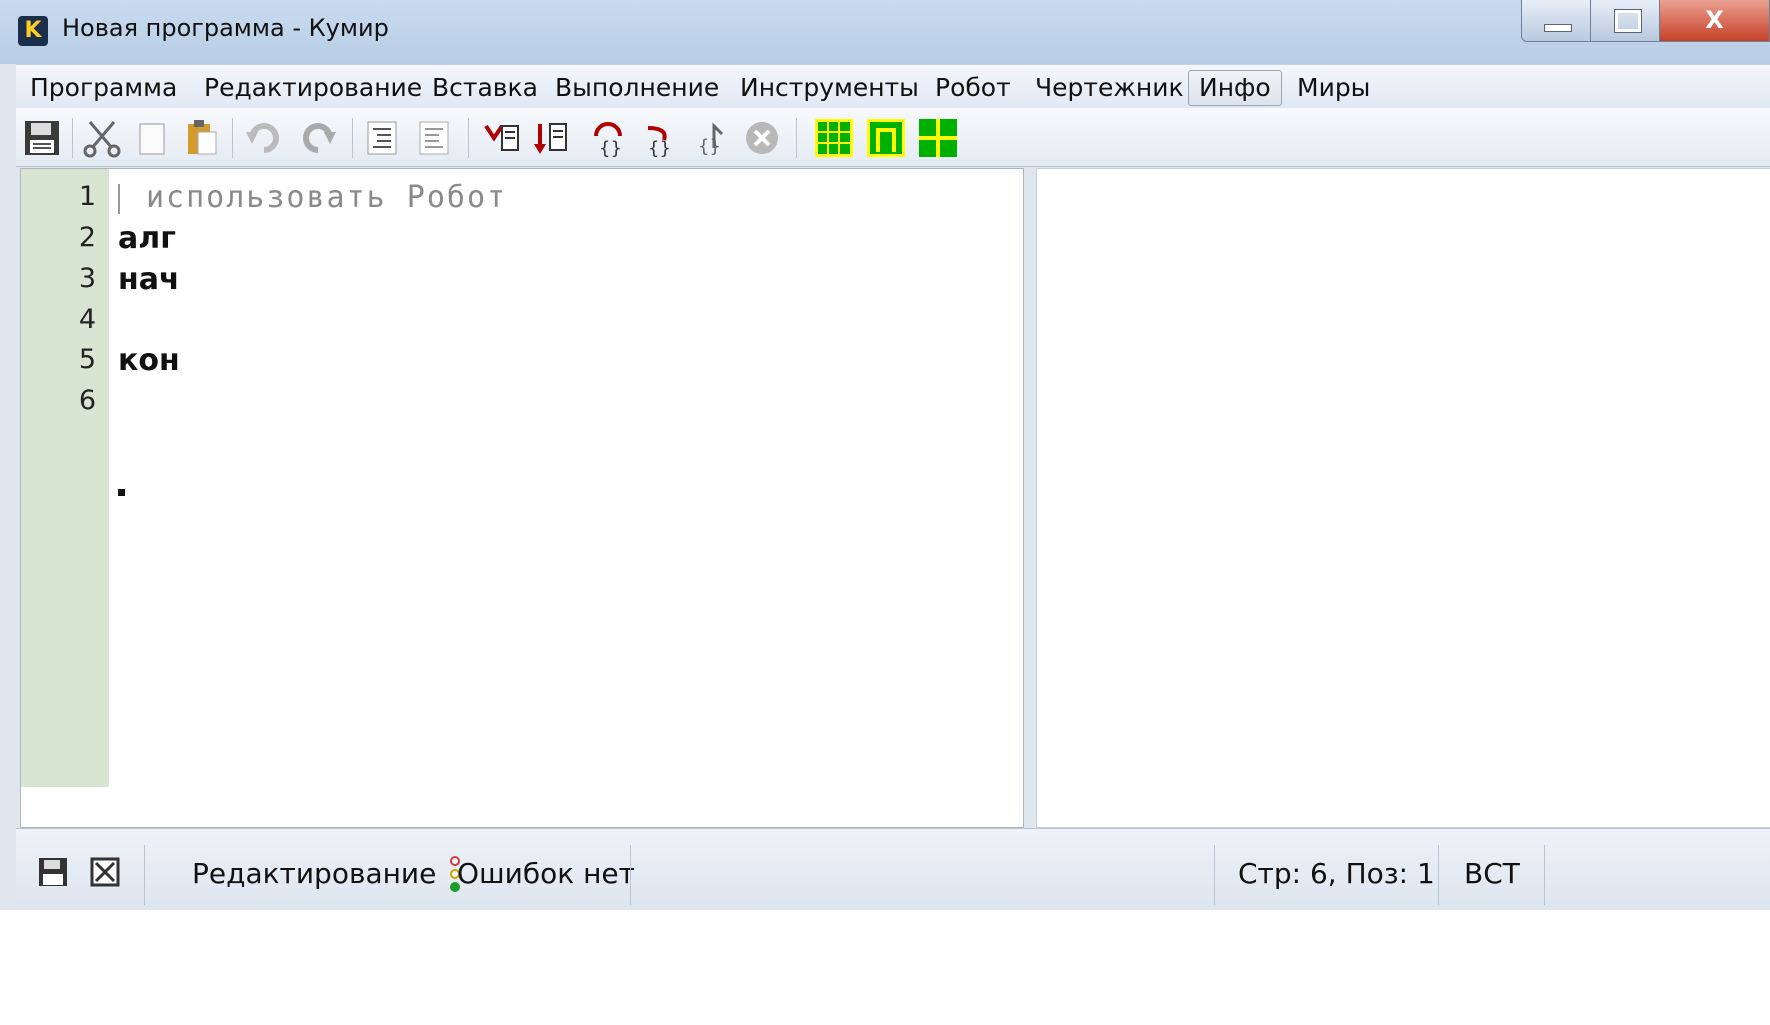 The width and height of the screenshot is (1770, 1025). I want to click on code-line-5: кон, so click(149, 360).